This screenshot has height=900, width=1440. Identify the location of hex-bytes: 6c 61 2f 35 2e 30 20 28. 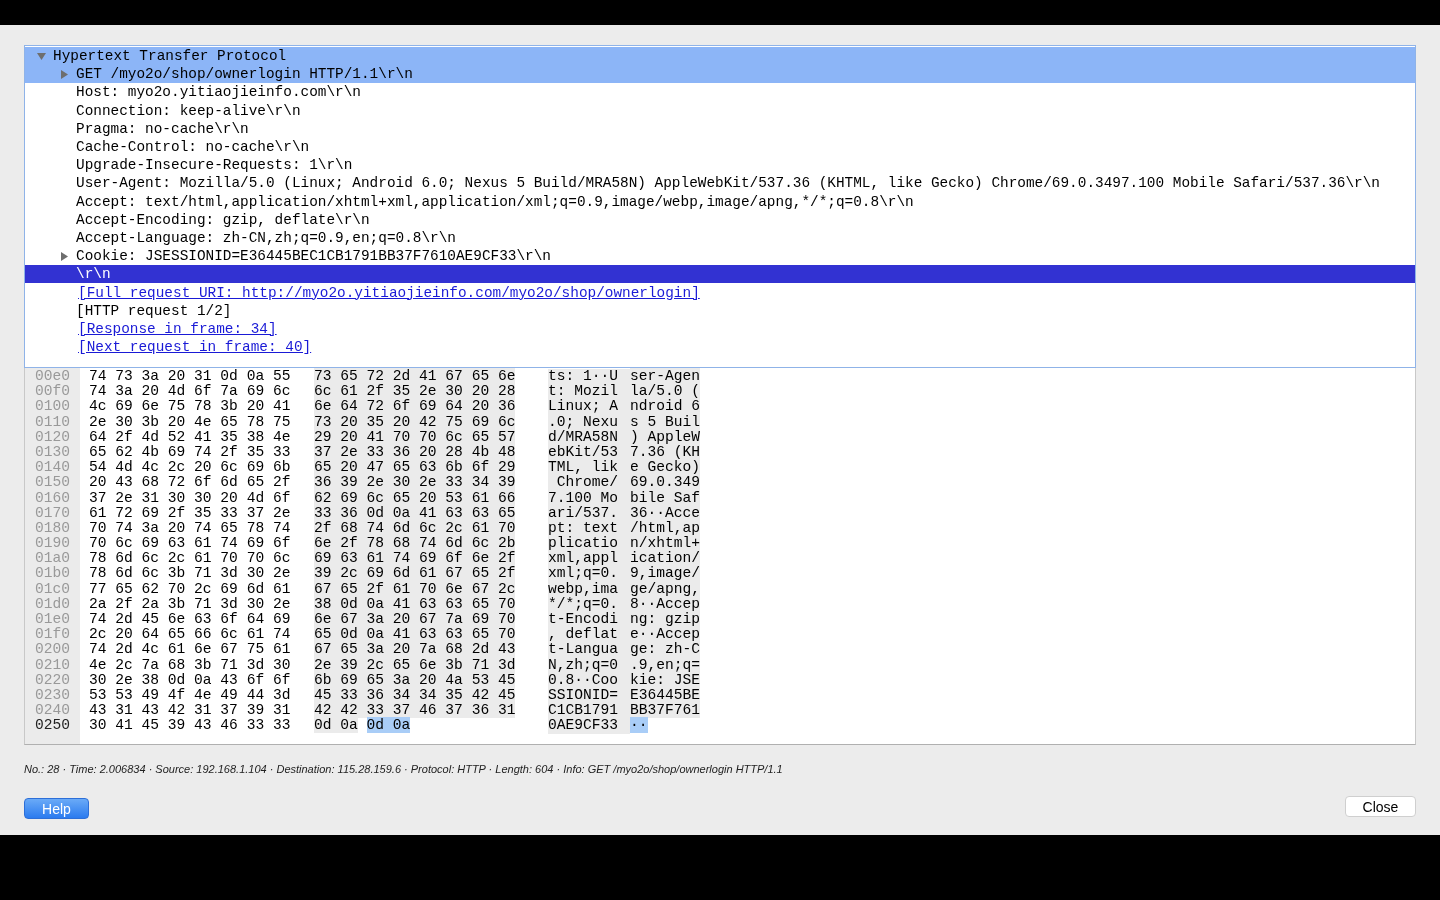
(415, 391).